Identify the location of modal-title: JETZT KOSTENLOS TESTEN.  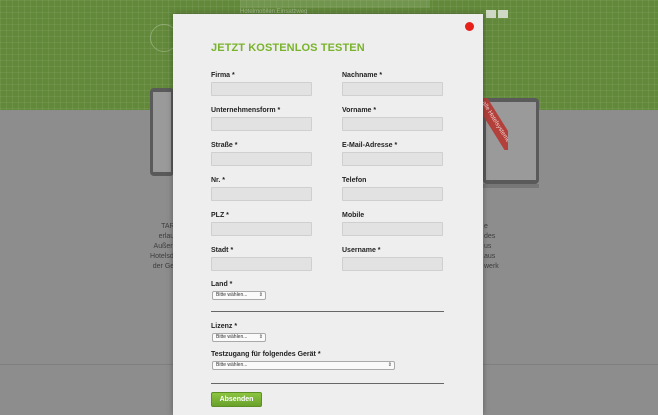
(288, 48).